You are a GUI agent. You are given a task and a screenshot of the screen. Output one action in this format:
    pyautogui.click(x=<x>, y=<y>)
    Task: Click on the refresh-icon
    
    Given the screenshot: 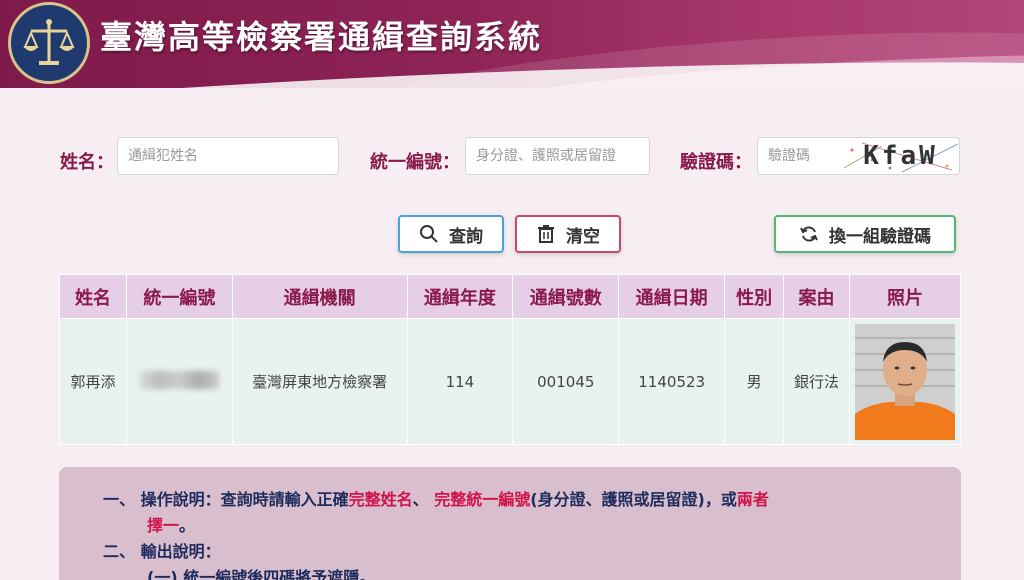 What is the action you would take?
    pyautogui.click(x=809, y=234)
    